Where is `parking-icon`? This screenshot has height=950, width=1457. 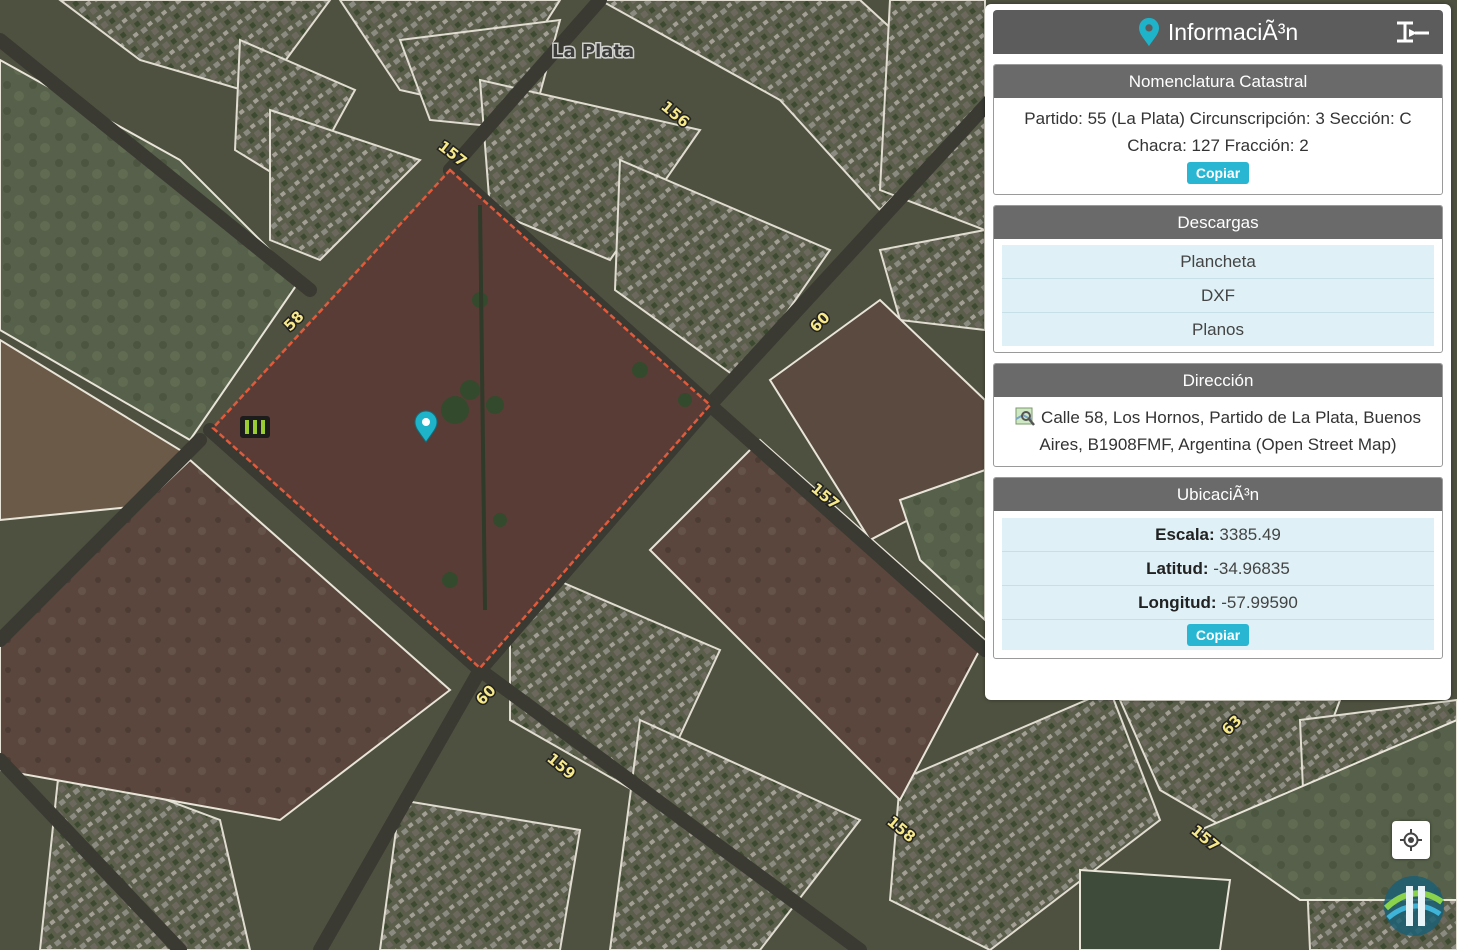 parking-icon is located at coordinates (255, 427).